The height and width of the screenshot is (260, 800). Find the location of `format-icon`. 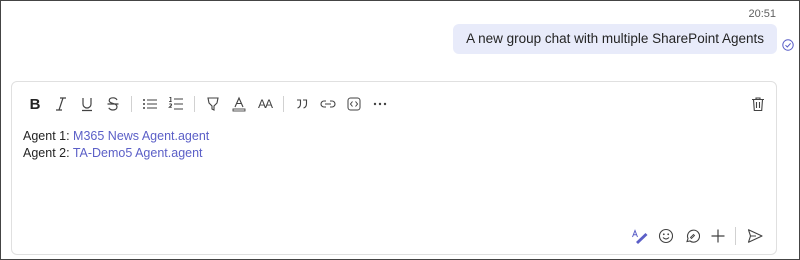

format-icon is located at coordinates (640, 236).